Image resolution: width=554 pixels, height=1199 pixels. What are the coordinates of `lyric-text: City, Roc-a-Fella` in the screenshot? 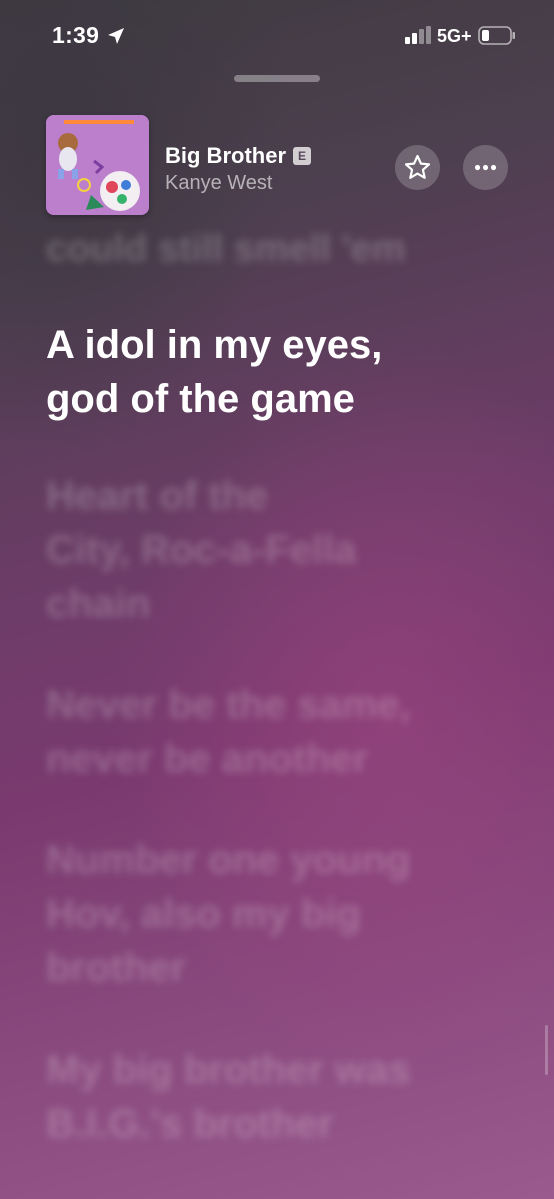 It's located at (201, 550).